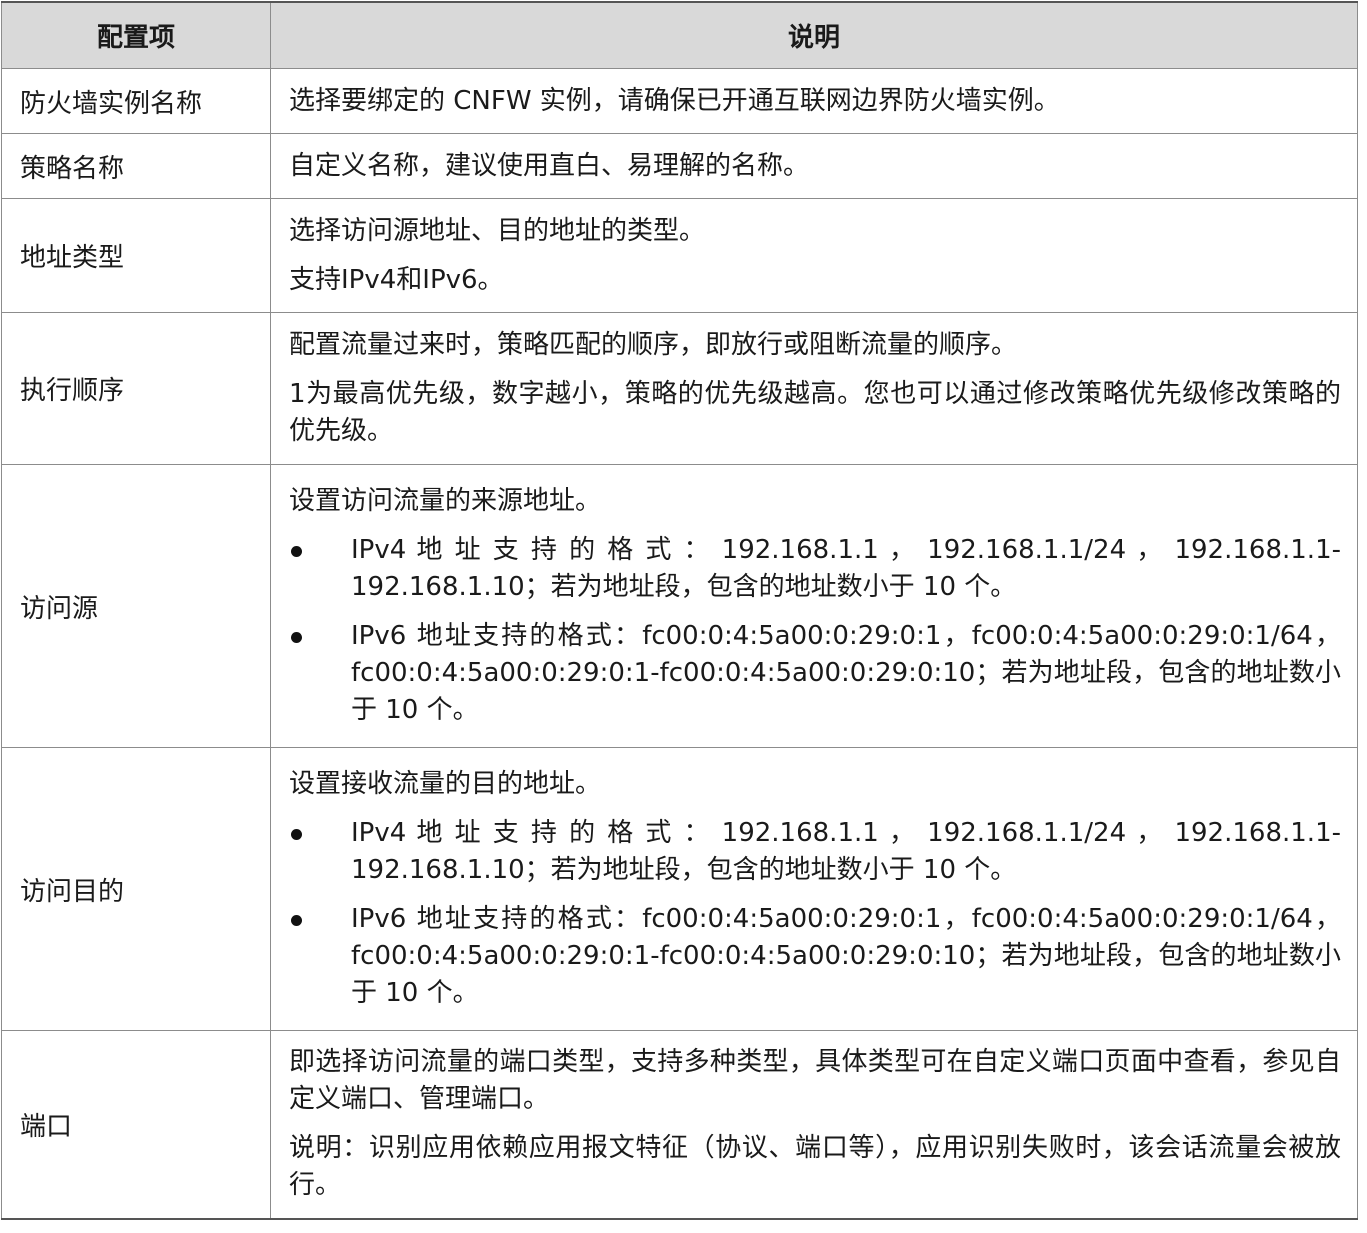 The height and width of the screenshot is (1233, 1367). I want to click on row-description: 选择访问源地址、目的地址的类型。 支持IPv4和IPv6。, so click(814, 255).